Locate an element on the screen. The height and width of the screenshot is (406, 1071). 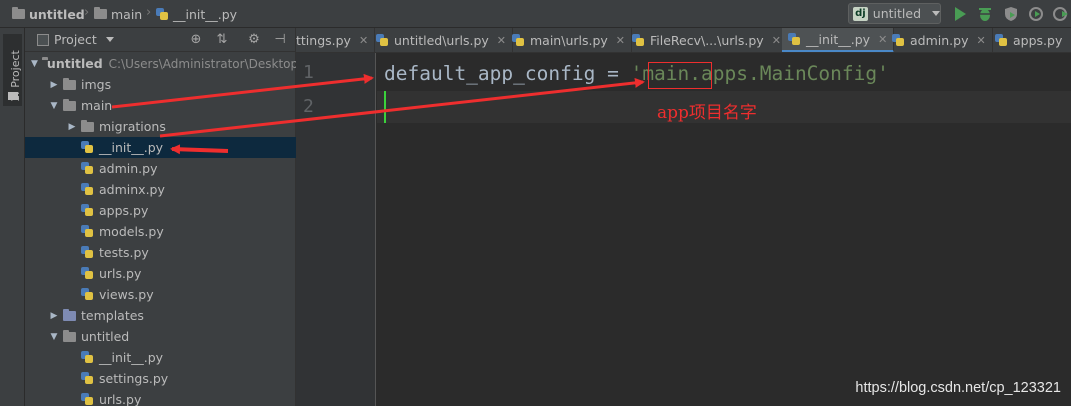
tree-item: ▼ main is located at coordinates (160, 105).